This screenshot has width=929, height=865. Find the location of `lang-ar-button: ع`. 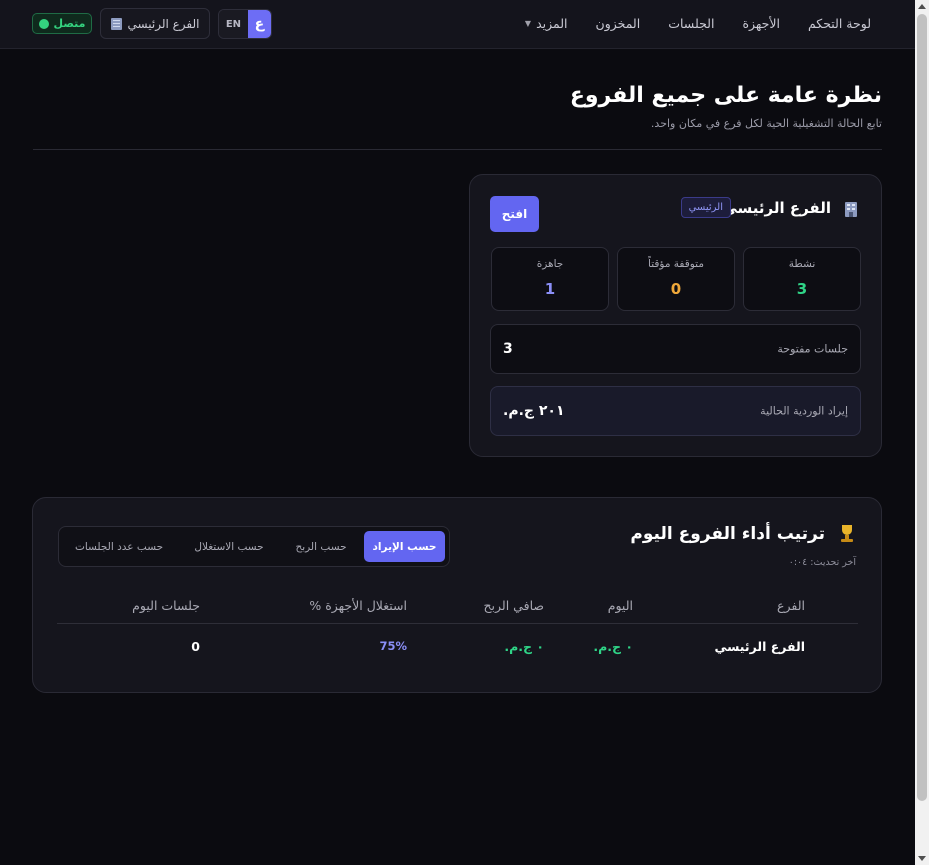

lang-ar-button: ع is located at coordinates (259, 24).